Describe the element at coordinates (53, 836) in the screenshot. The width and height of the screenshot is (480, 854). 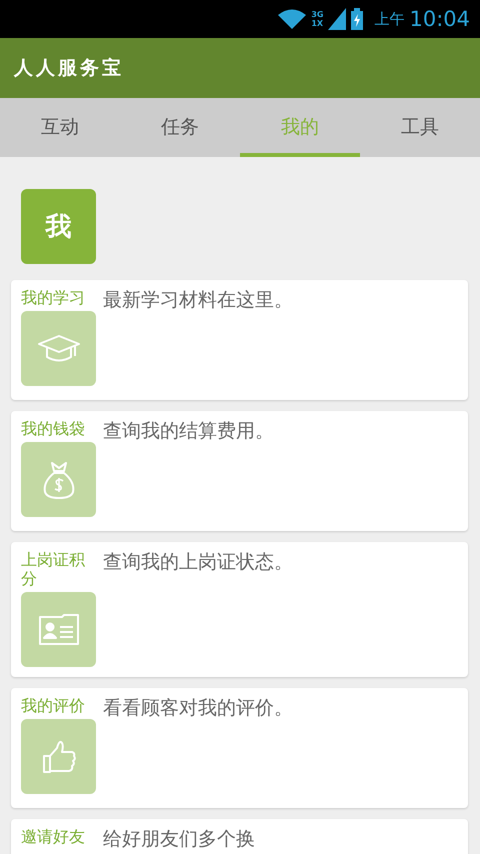
I see `card-title: 邀请好友` at that location.